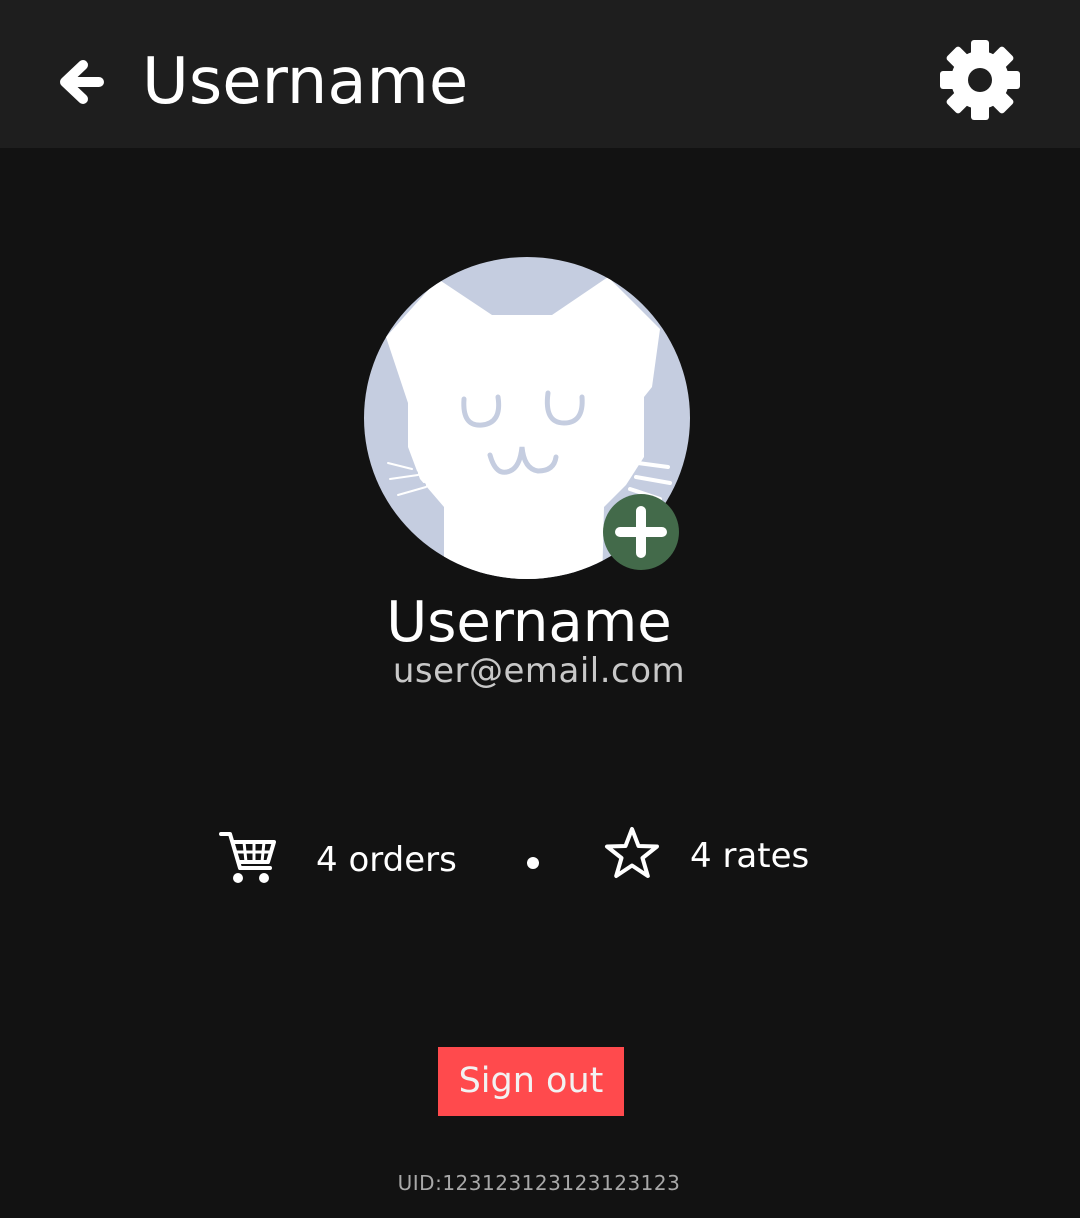 The image size is (1080, 1218). I want to click on sign-out-button: Sign out, so click(531, 1081).